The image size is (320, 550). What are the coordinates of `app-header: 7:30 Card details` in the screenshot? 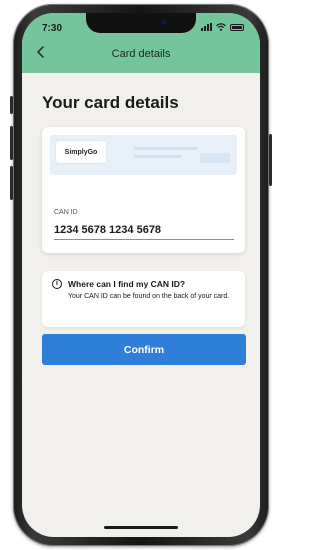 It's located at (141, 43).